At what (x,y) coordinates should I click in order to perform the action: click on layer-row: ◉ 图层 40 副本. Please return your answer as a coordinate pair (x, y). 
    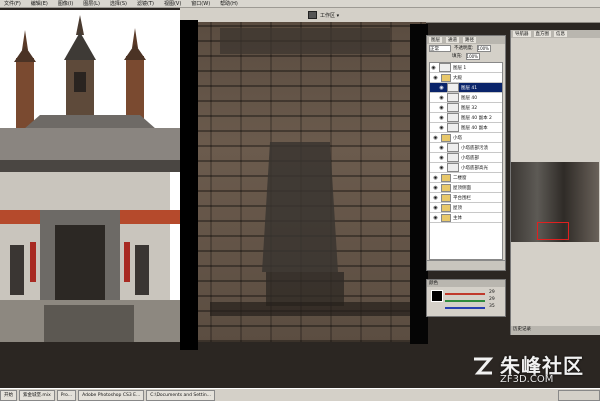
    Looking at the image, I should click on (466, 128).